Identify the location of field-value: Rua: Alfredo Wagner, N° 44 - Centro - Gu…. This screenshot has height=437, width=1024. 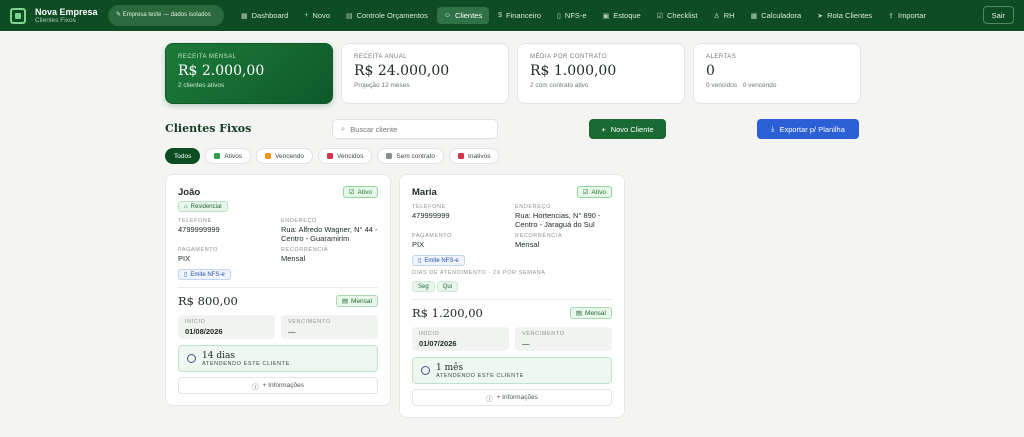
(329, 234).